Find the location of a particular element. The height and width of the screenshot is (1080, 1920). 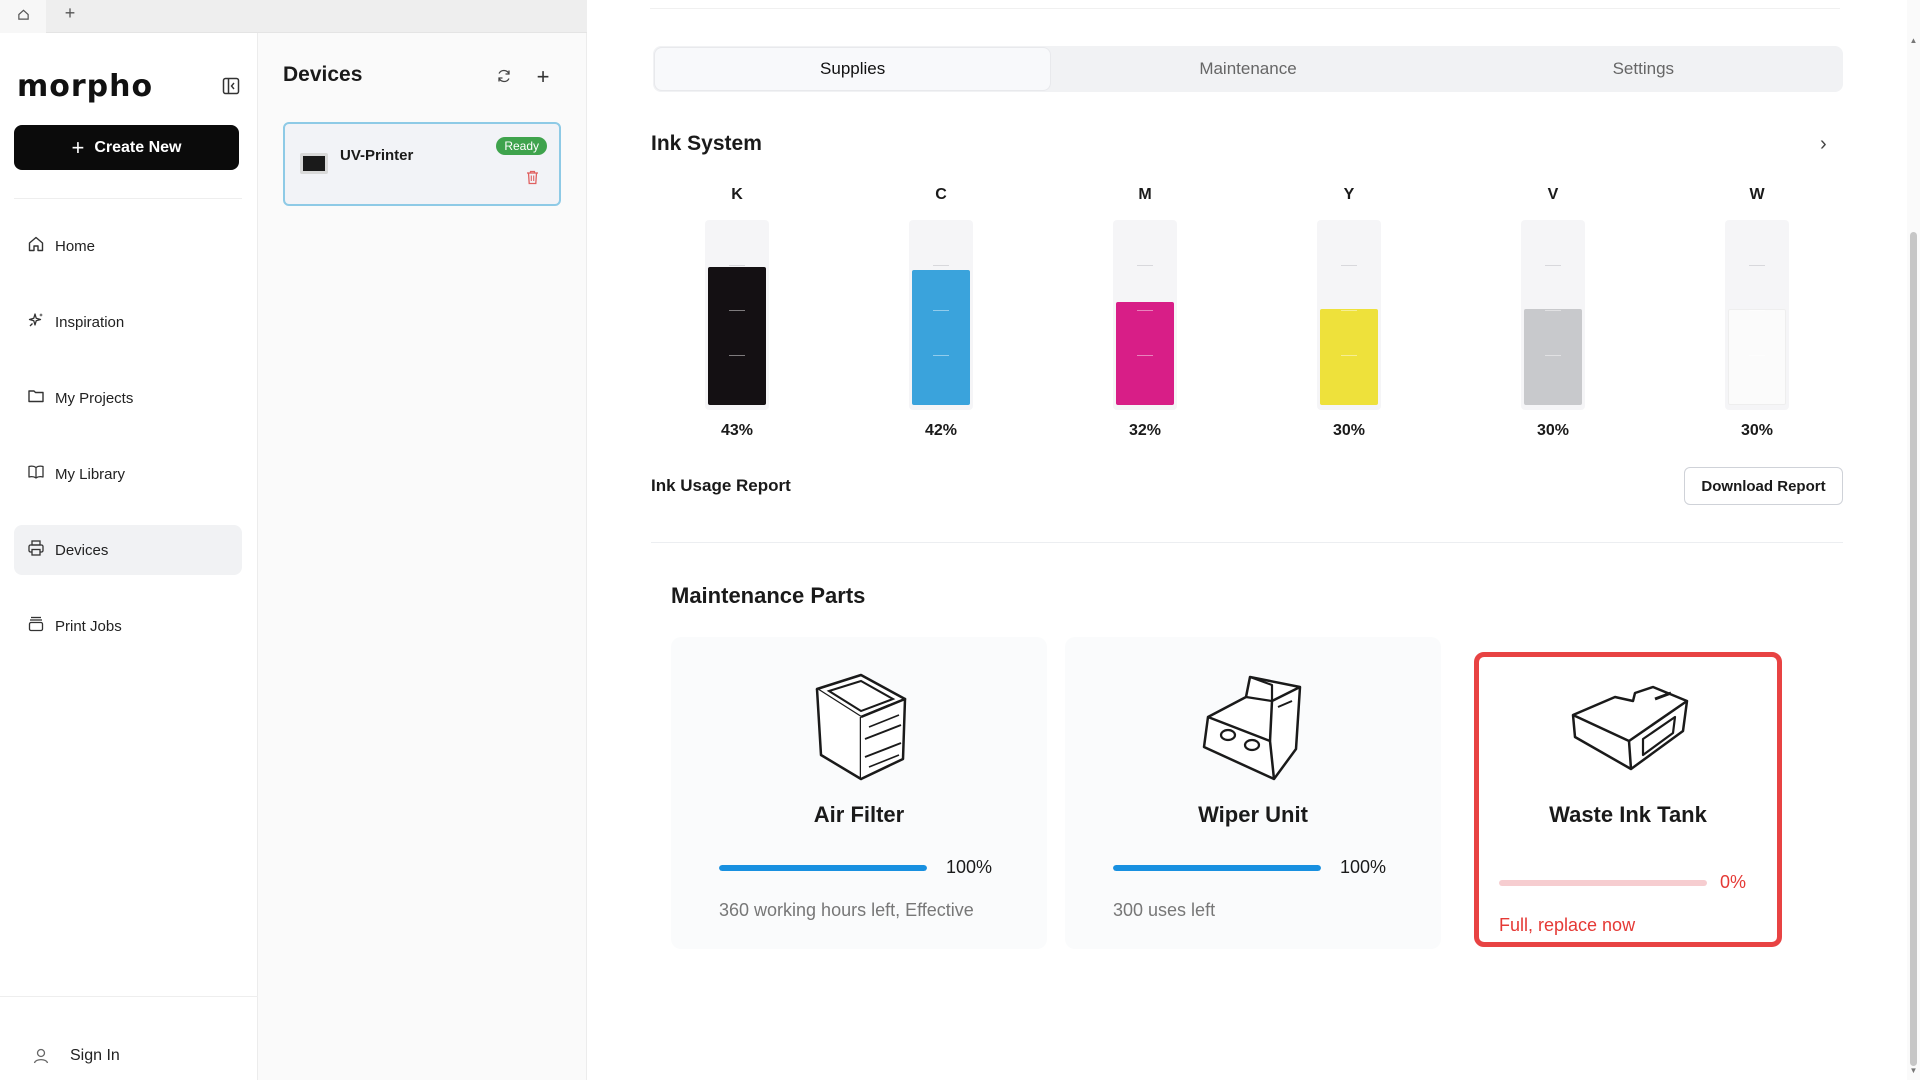

sidebar-divider is located at coordinates (128, 198).